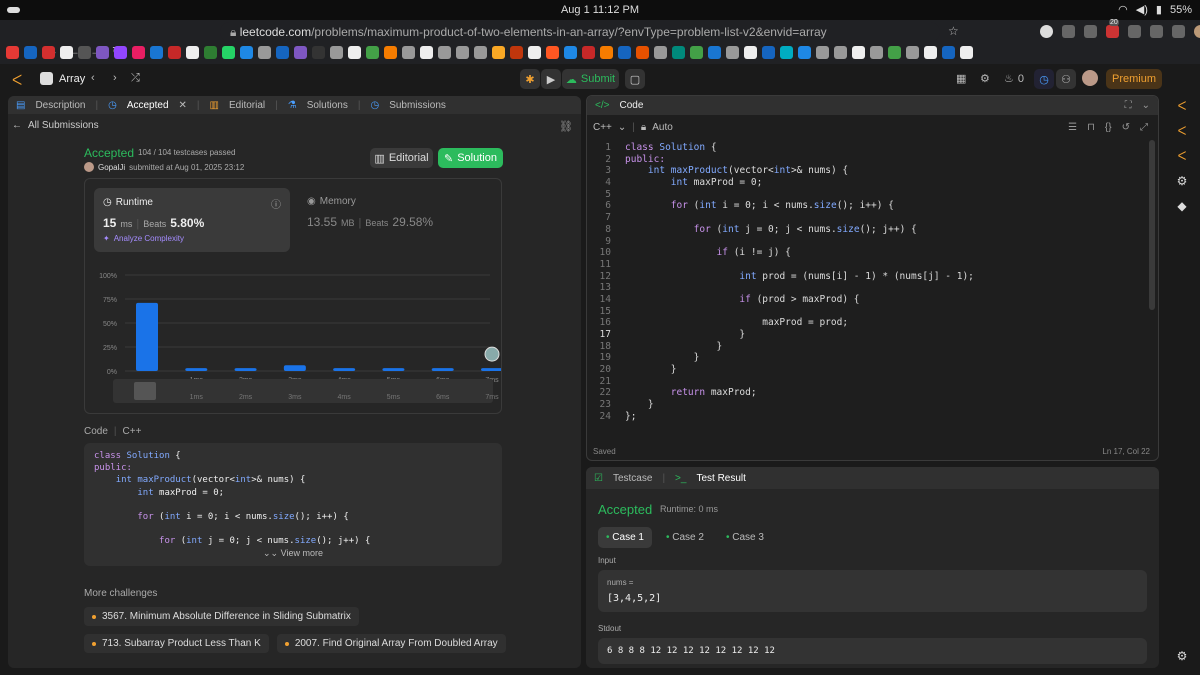  Describe the element at coordinates (401, 158) in the screenshot. I see `editorial-button: ▥ Editorial` at that location.